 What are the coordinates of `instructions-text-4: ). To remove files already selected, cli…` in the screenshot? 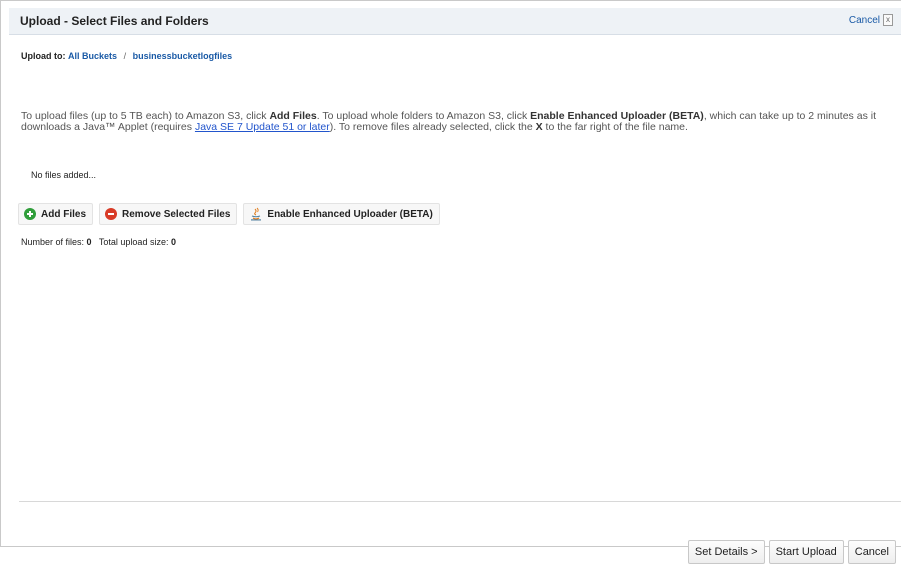 It's located at (432, 127).